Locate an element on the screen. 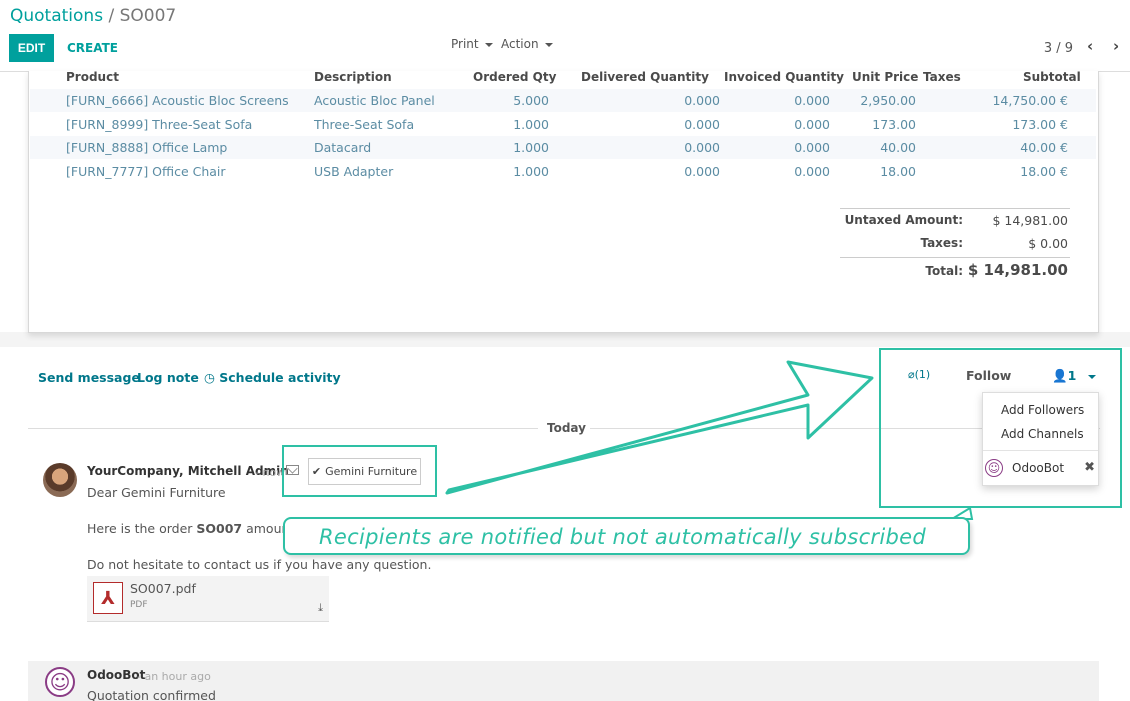 The width and height of the screenshot is (1130, 701). attachment-card: ⅄ SO007.pdf PDF ⤓ is located at coordinates (208, 599).